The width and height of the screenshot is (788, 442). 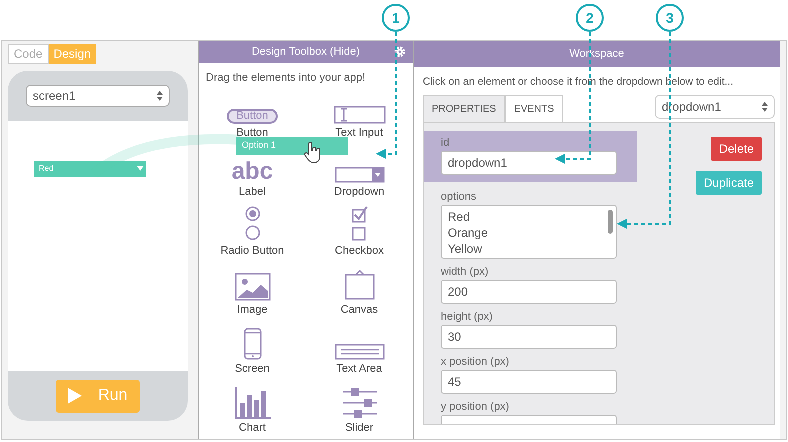 I want to click on field-label: id, so click(x=446, y=143).